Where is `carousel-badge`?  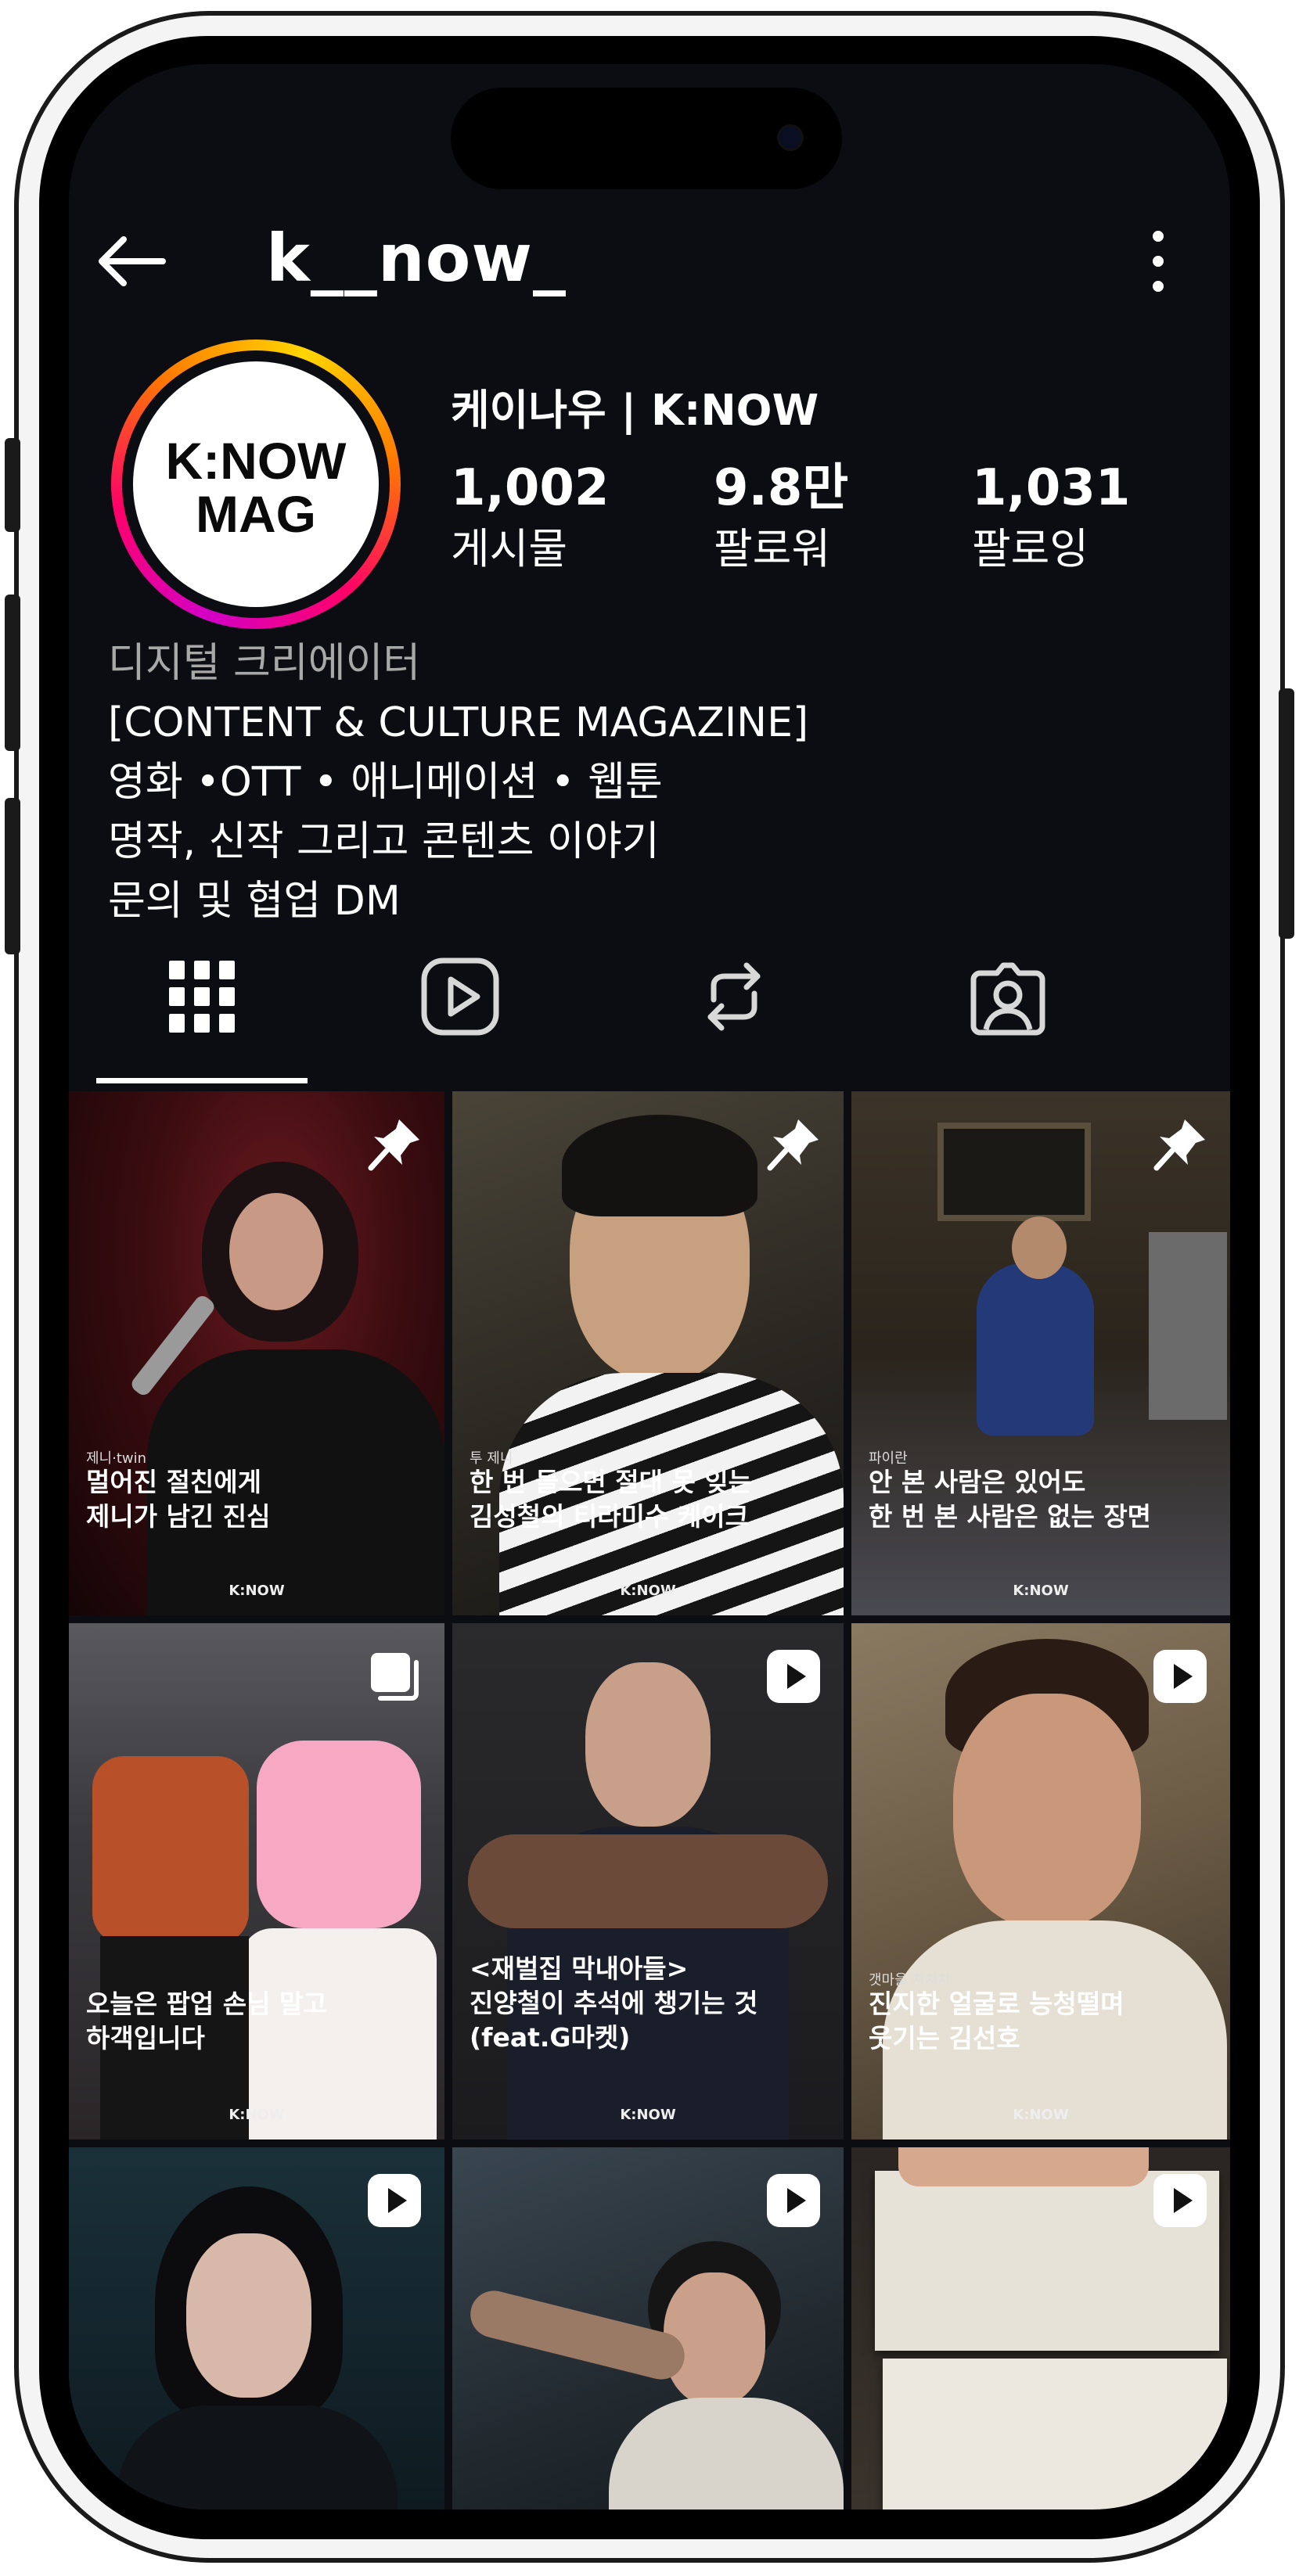 carousel-badge is located at coordinates (394, 1677).